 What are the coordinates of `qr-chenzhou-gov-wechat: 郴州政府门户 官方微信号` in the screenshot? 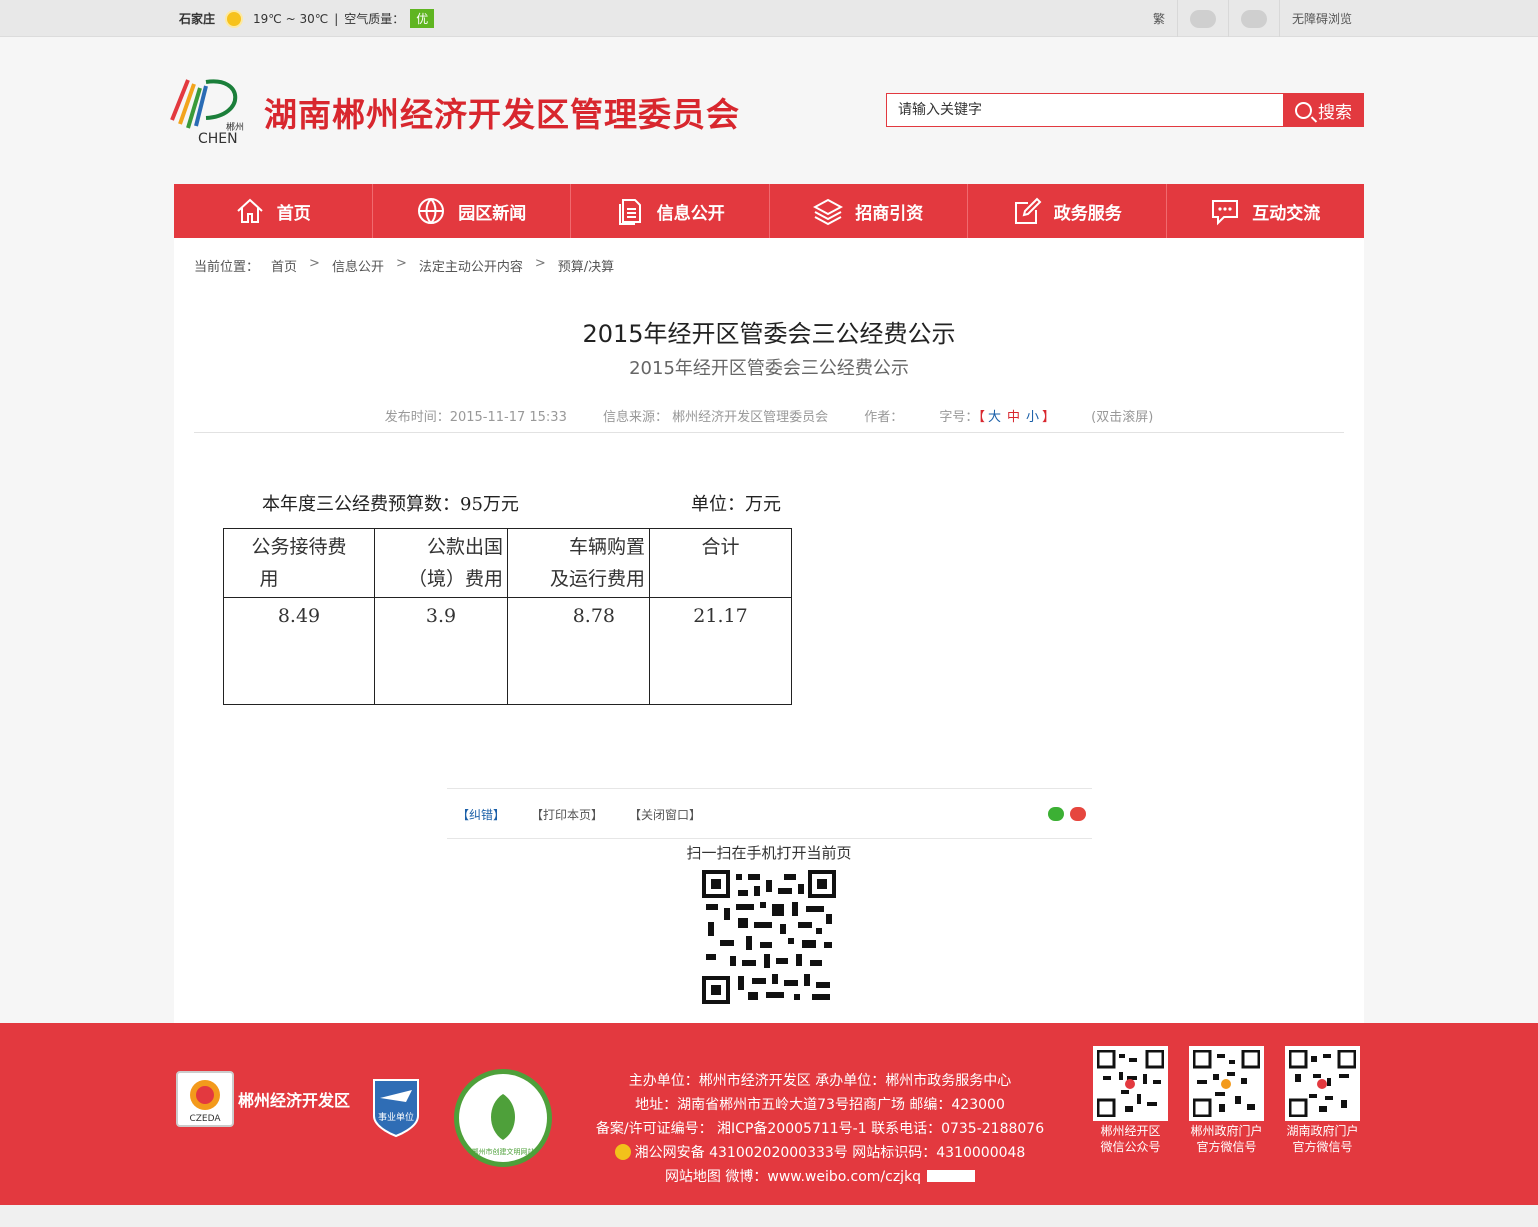 It's located at (1226, 1100).